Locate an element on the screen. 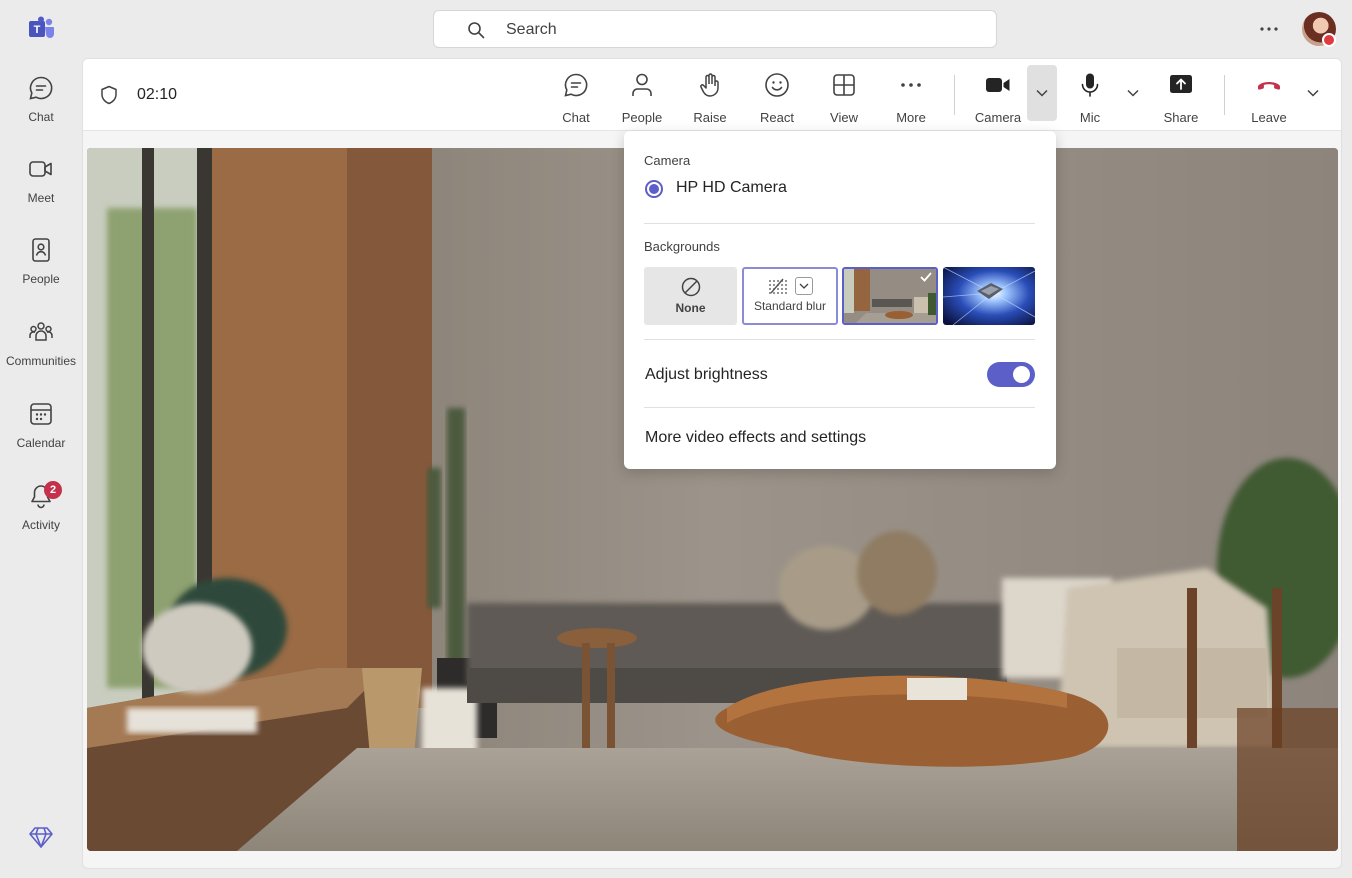 The height and width of the screenshot is (878, 1352). share-button: Share is located at coordinates (1181, 95).